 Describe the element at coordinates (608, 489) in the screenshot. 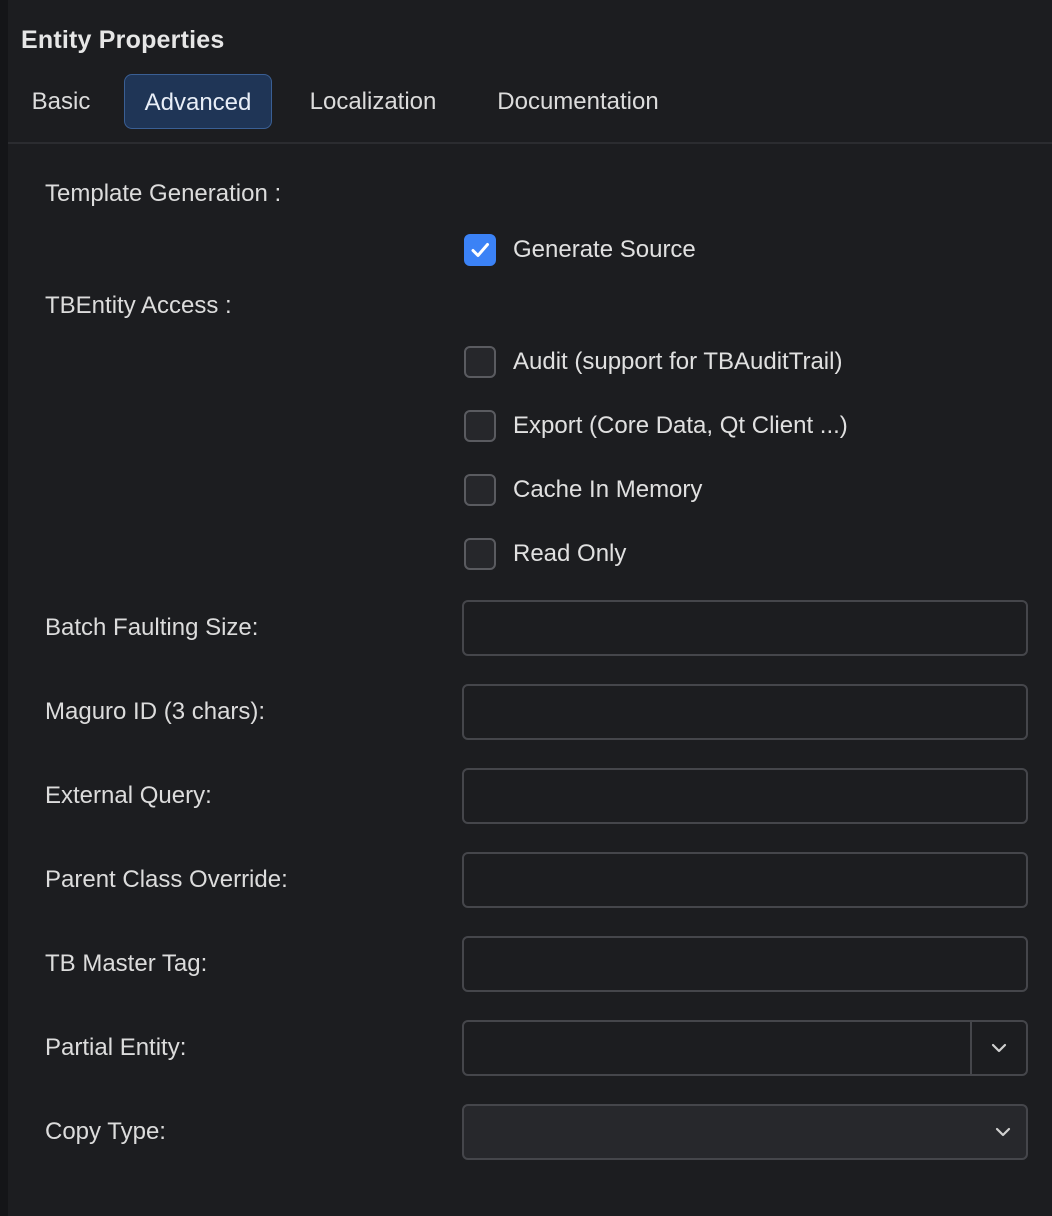

I see `cache-in-memory-label: Cache In Memory` at that location.